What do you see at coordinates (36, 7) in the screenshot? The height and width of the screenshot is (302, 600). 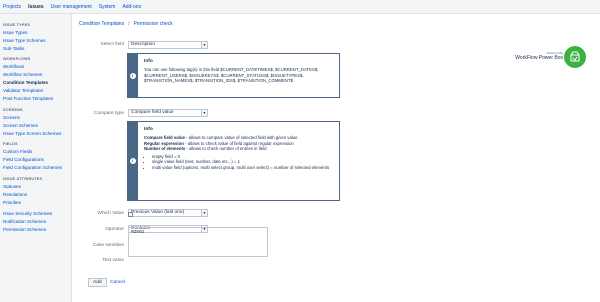 I see `nav-issues: Issues` at bounding box center [36, 7].